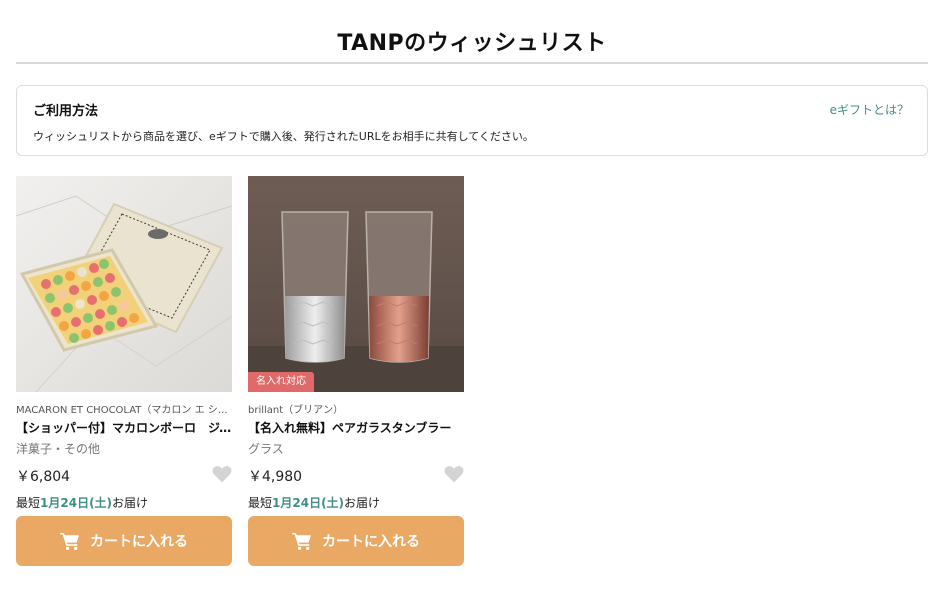 This screenshot has height=589, width=940. I want to click on product-name: 【名入れ無料】ペアガラスタンブラー, so click(356, 427).